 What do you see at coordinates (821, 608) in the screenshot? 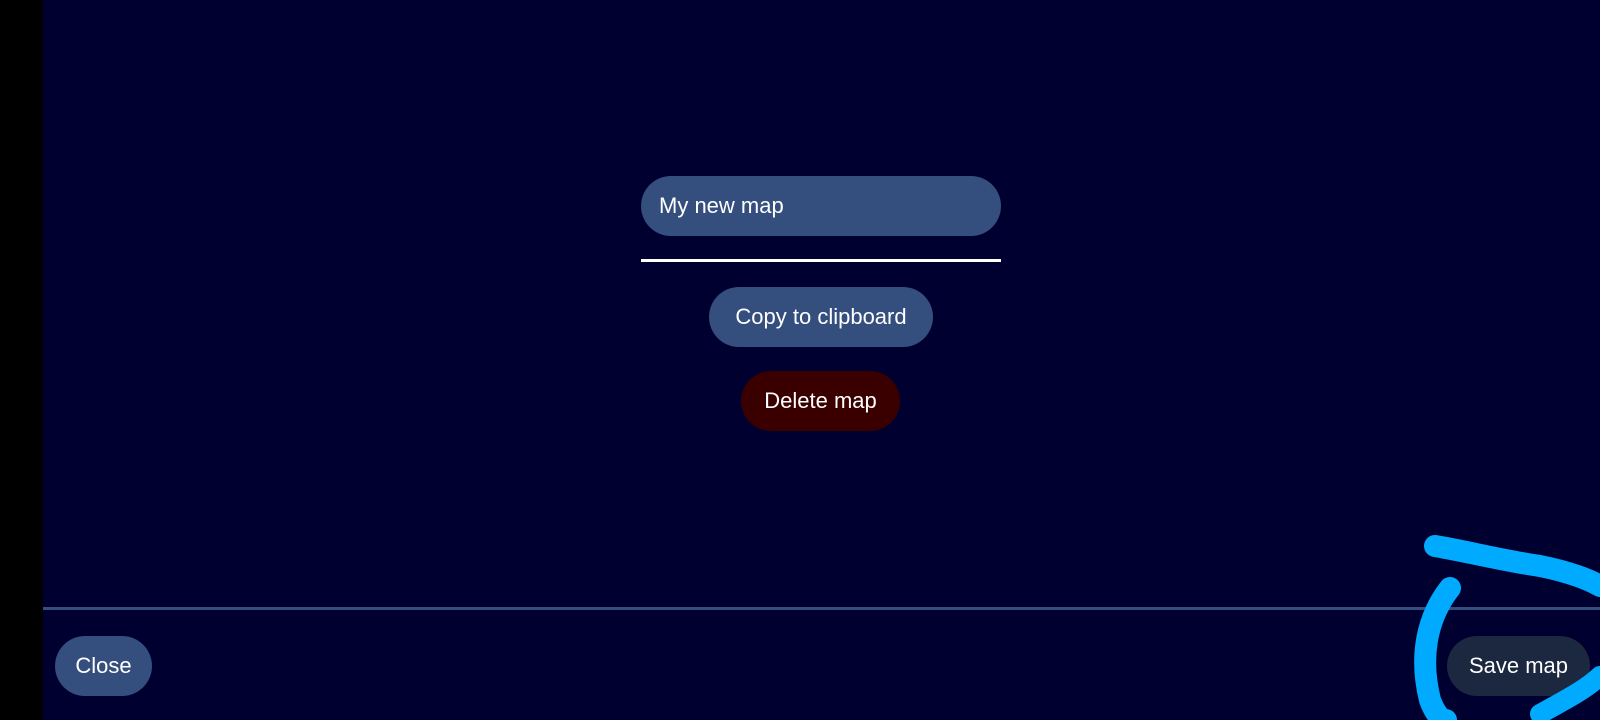
I see `footer-divider` at bounding box center [821, 608].